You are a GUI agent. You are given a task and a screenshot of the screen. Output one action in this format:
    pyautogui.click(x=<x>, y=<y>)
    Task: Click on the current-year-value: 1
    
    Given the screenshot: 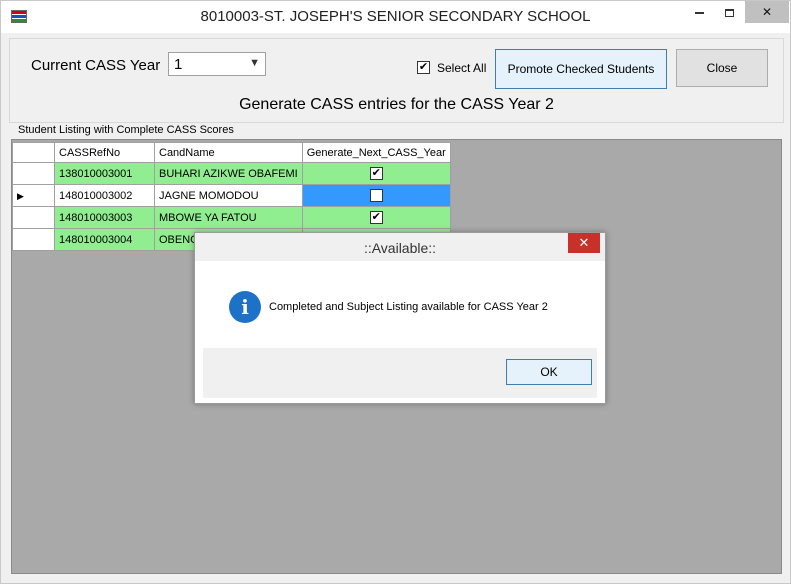 What is the action you would take?
    pyautogui.click(x=178, y=64)
    